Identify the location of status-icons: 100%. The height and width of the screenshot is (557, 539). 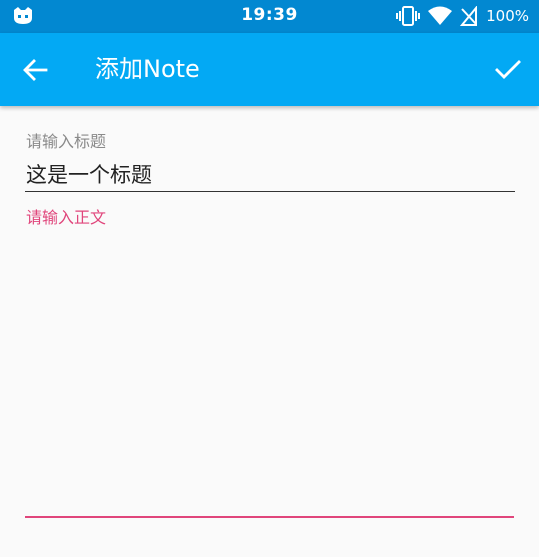
(462, 16).